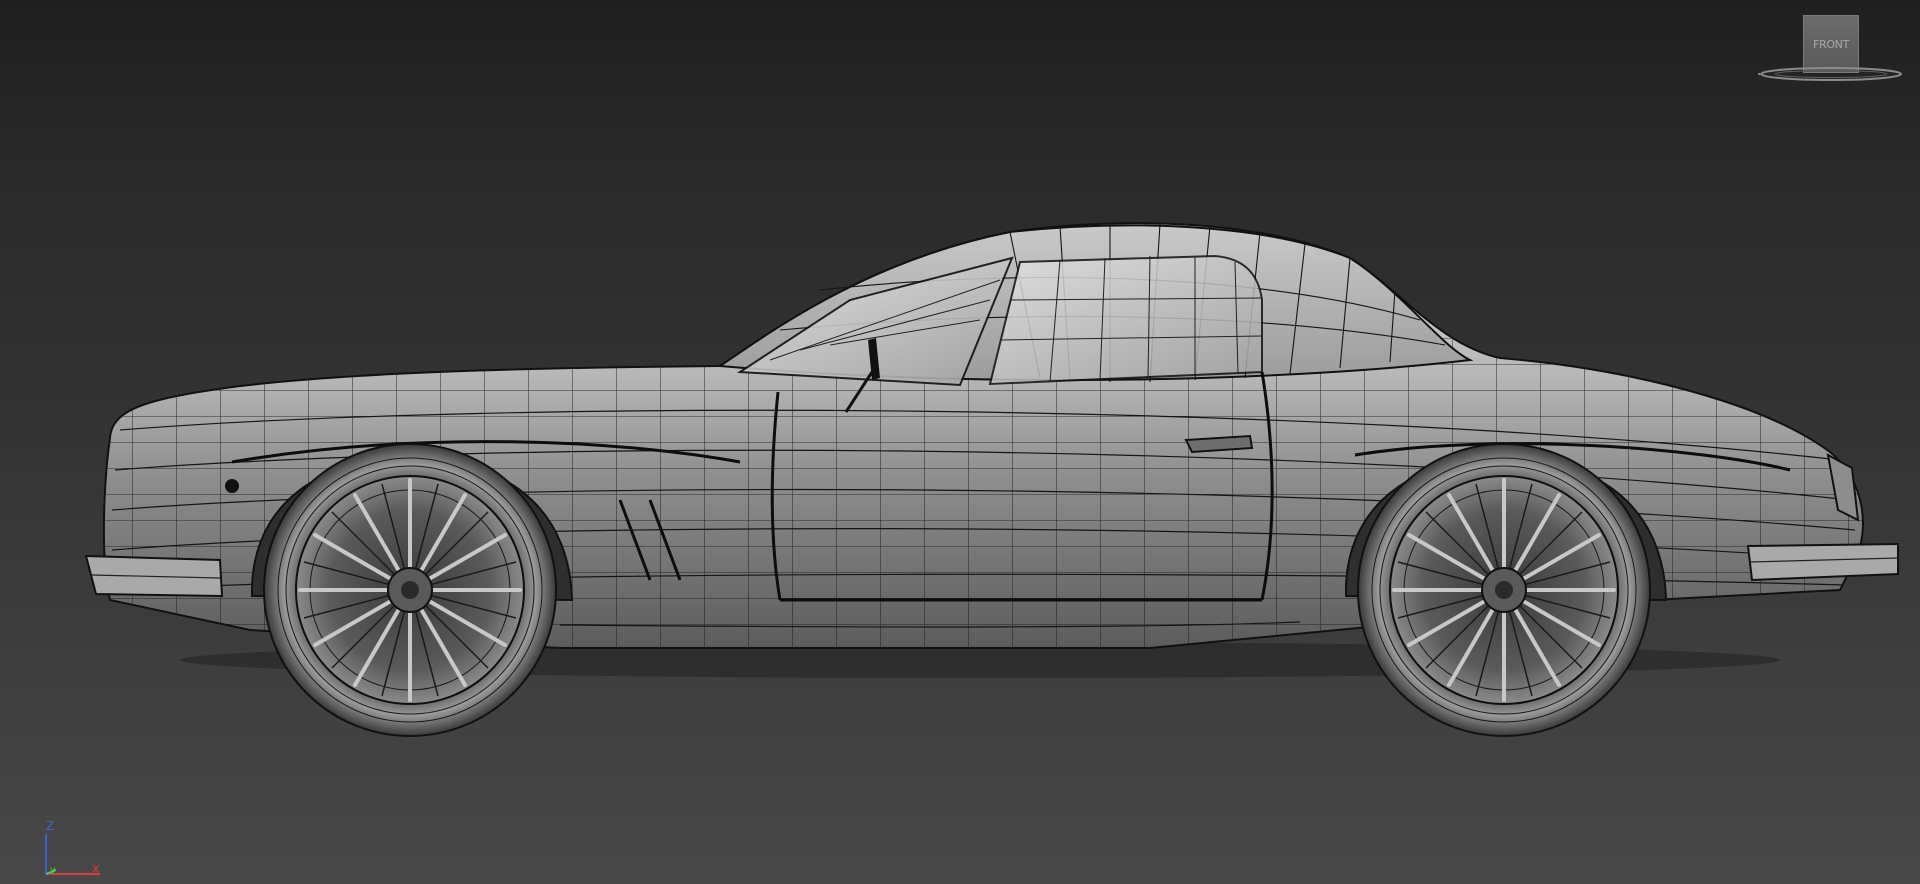 This screenshot has height=884, width=1920. I want to click on axis-y-label: Y, so click(53, 872).